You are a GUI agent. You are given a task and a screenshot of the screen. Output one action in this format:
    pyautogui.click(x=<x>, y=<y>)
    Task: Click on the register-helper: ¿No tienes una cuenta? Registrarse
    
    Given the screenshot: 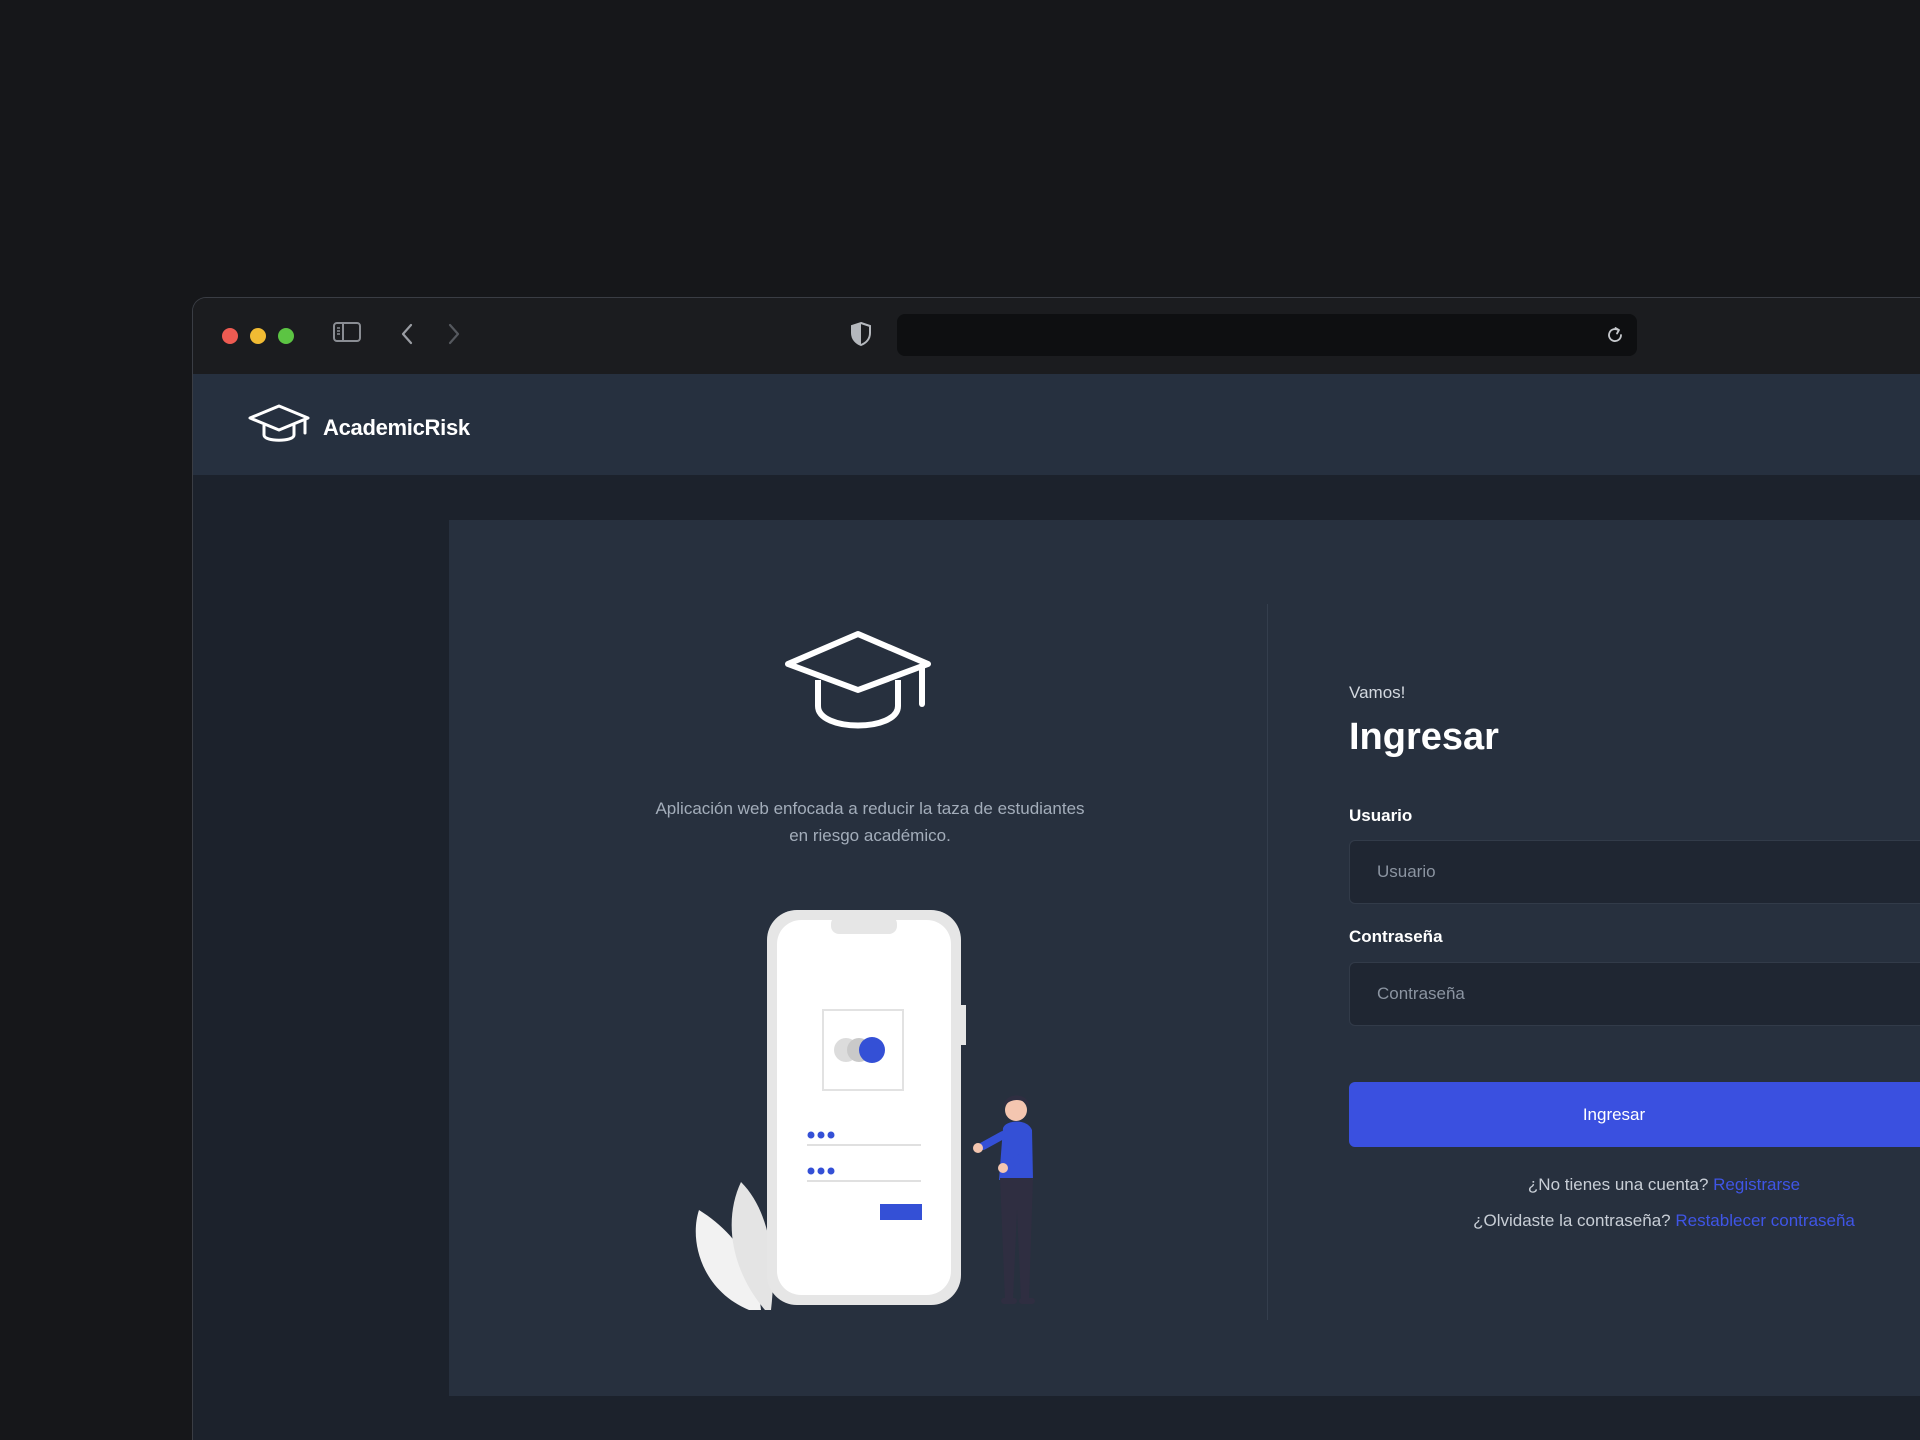 What is the action you would take?
    pyautogui.click(x=1634, y=1185)
    